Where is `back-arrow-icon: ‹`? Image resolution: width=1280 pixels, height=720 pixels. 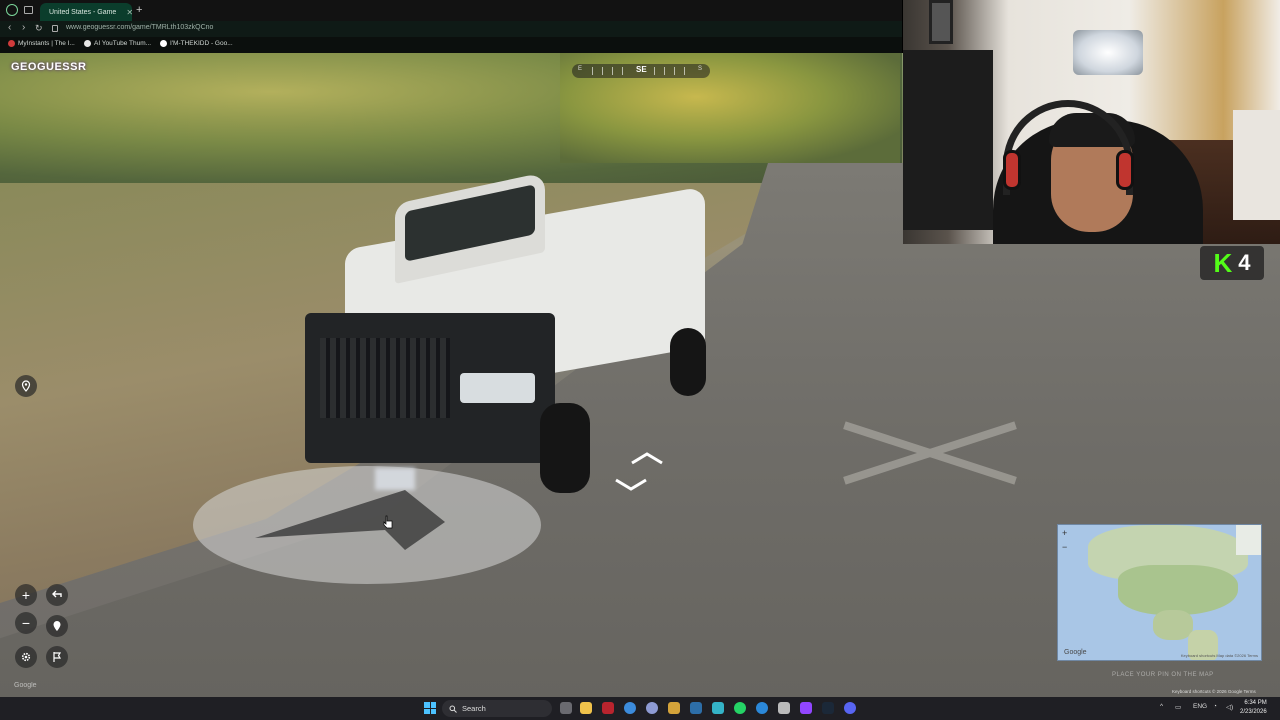 back-arrow-icon: ‹ is located at coordinates (9, 27).